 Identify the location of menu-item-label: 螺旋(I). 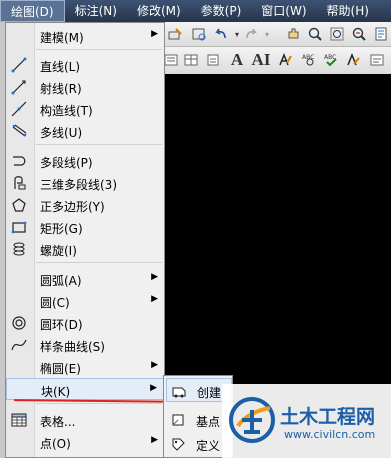
(58, 251).